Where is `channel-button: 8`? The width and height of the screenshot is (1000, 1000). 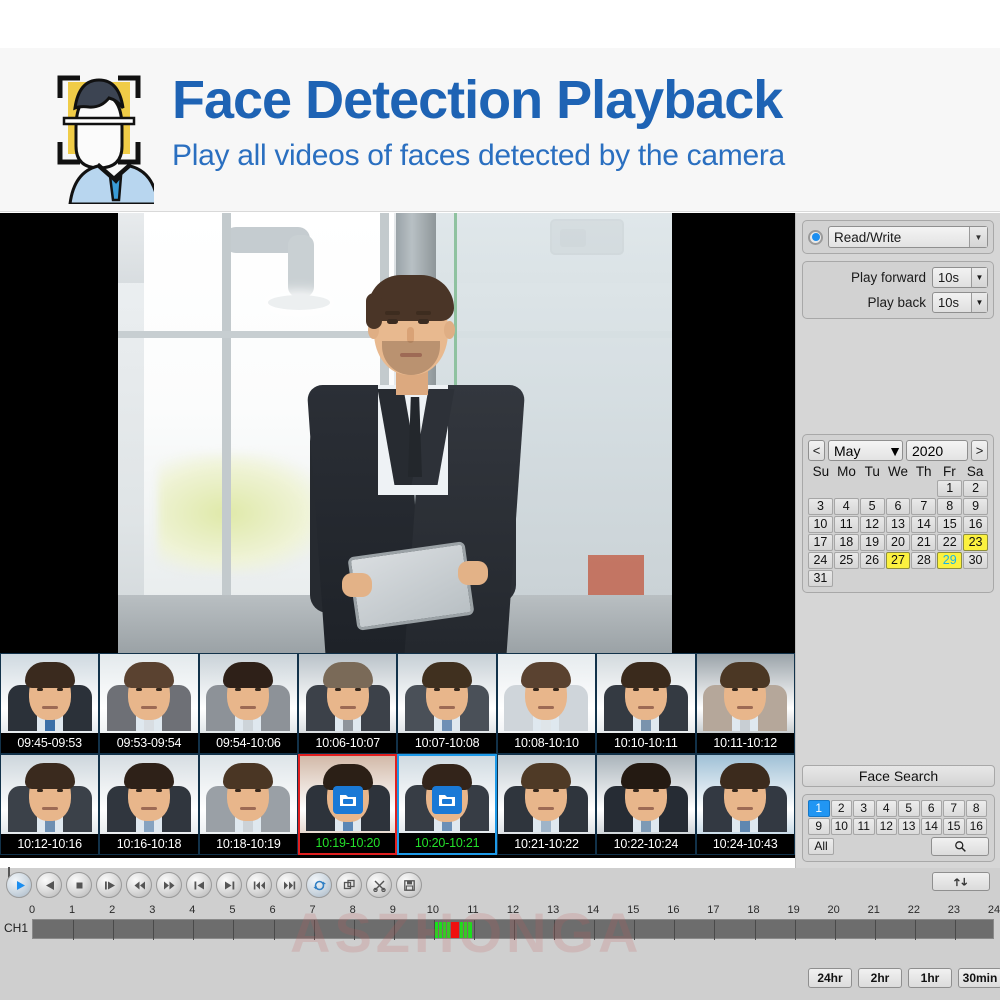
channel-button: 8 is located at coordinates (976, 808).